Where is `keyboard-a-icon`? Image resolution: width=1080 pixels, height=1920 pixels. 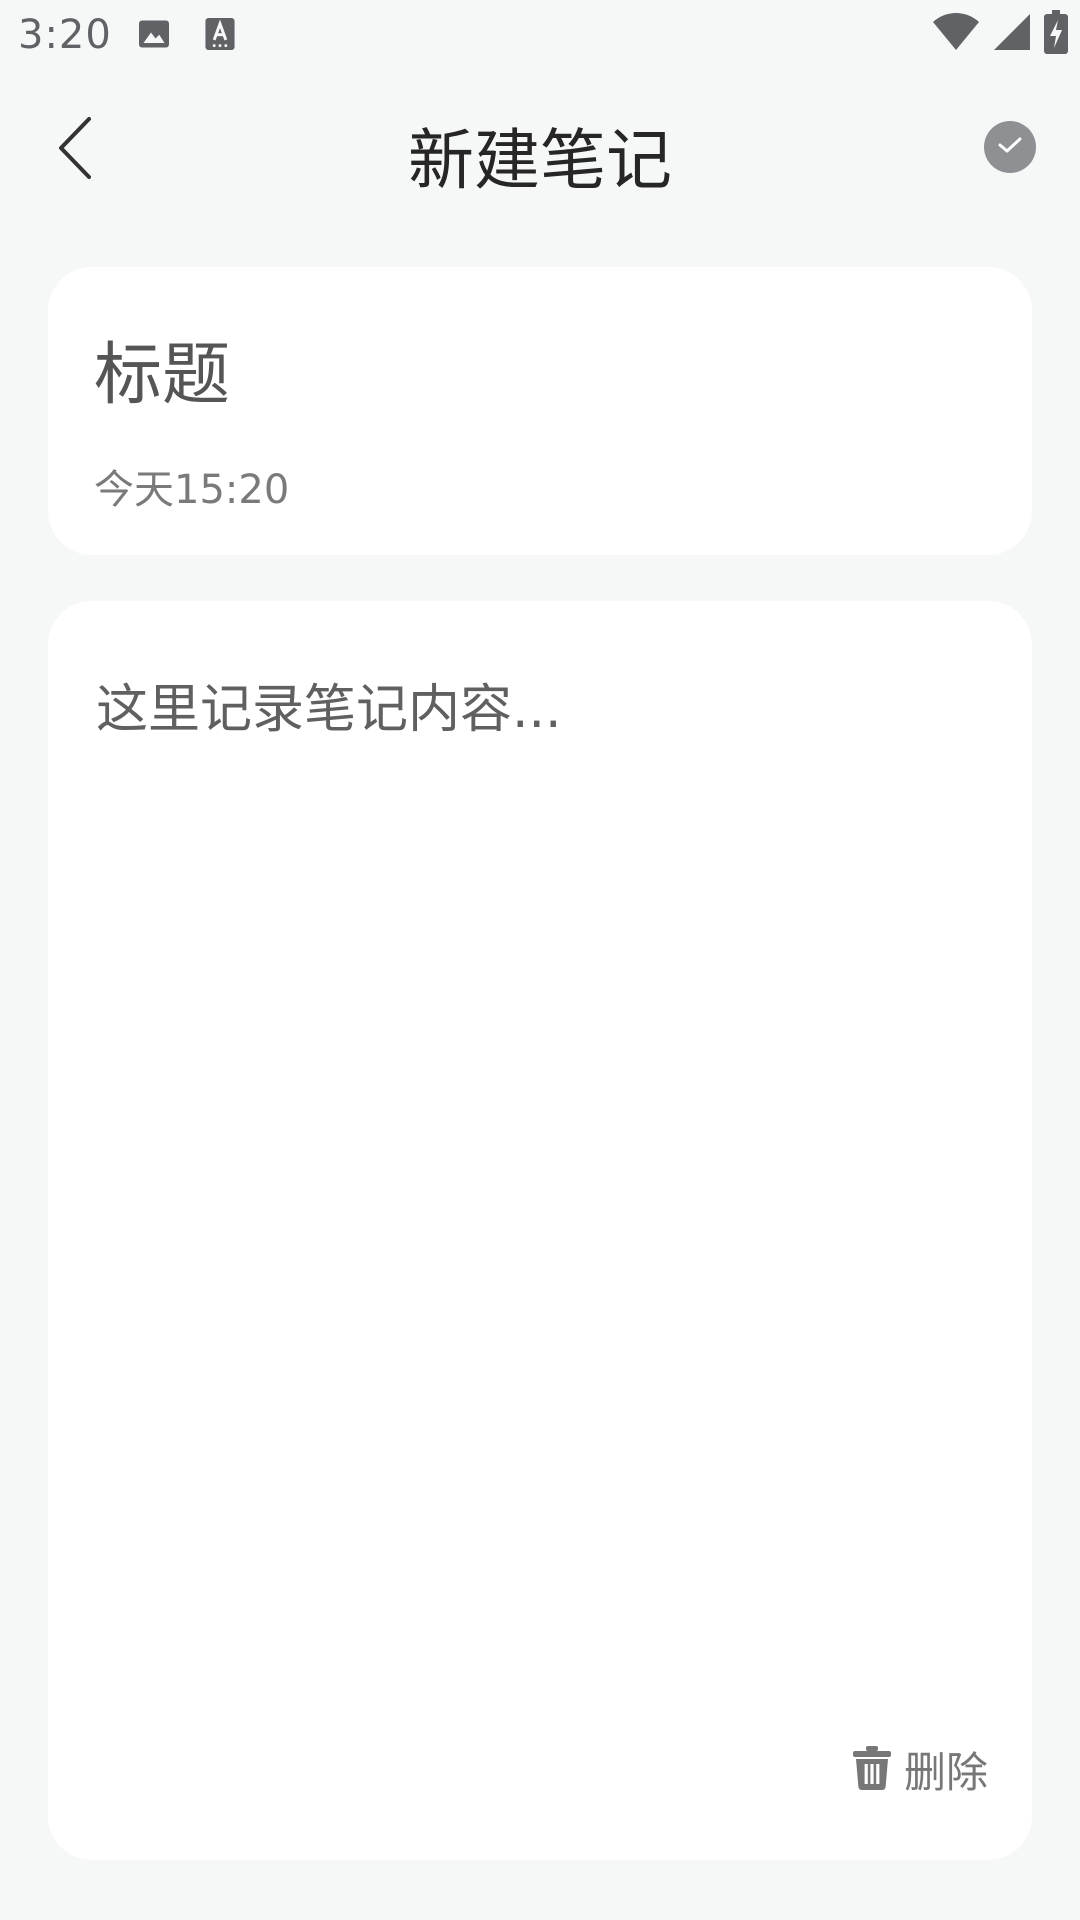
keyboard-a-icon is located at coordinates (224, 36).